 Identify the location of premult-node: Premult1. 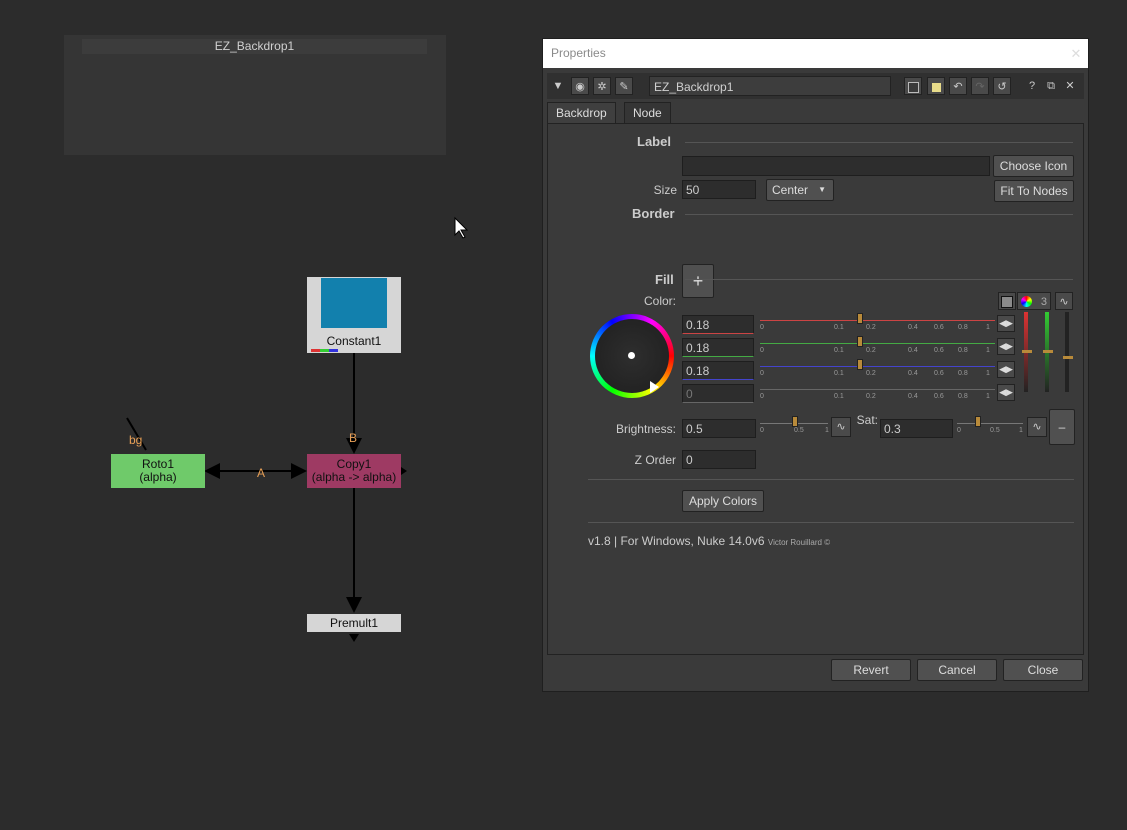
(354, 623).